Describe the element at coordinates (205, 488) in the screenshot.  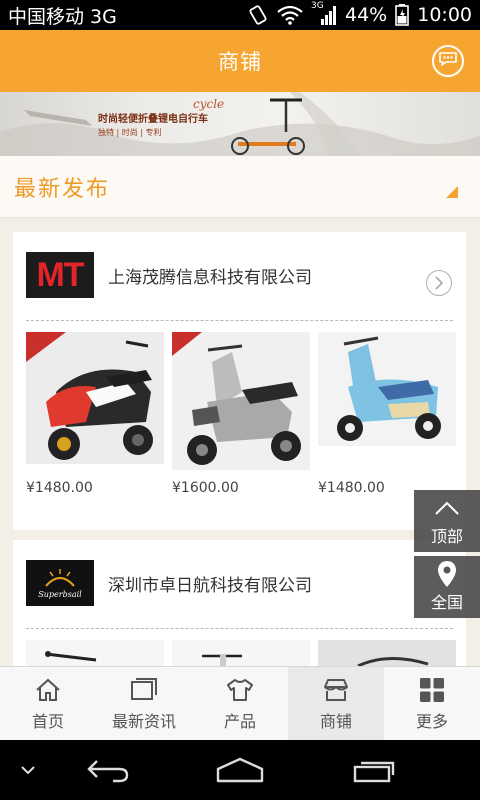
I see `product-price: ¥1600.00` at that location.